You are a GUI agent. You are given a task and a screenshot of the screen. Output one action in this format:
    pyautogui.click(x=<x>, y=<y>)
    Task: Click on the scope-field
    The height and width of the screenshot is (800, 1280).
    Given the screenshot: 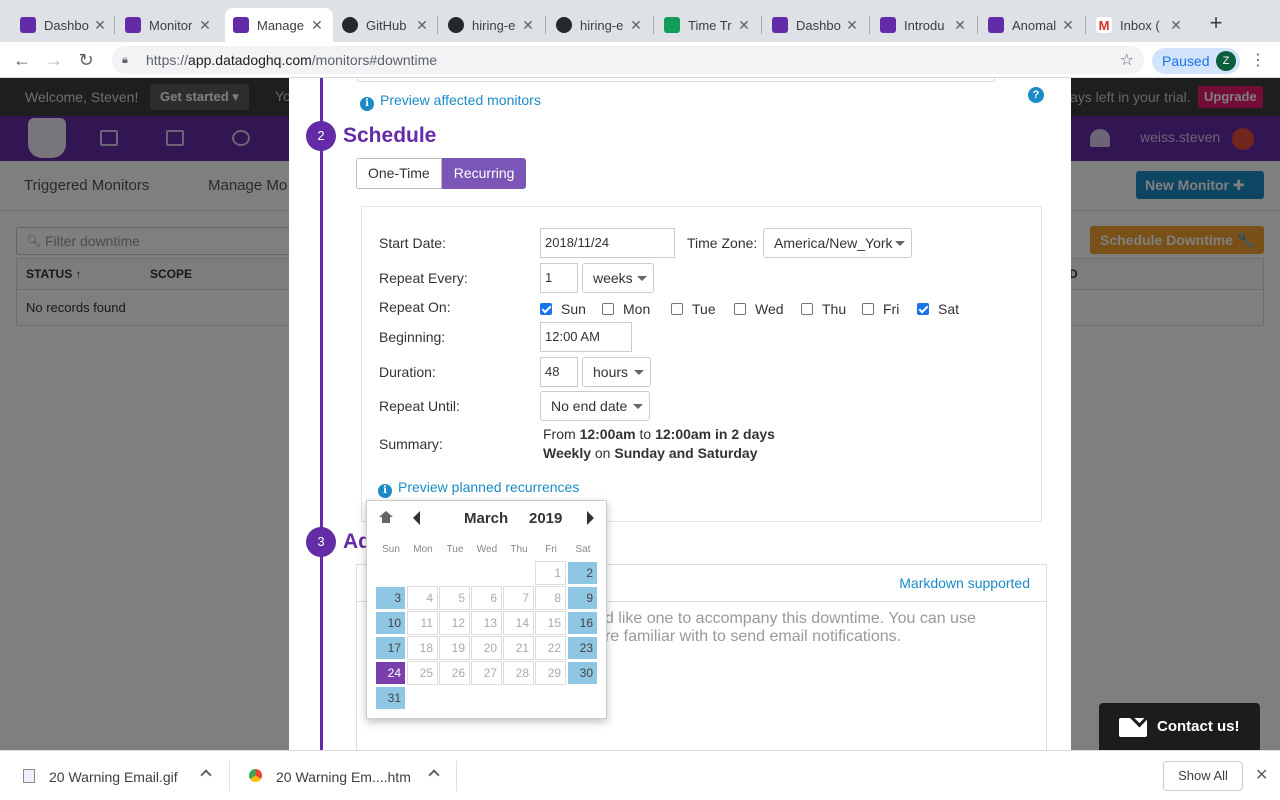 What is the action you would take?
    pyautogui.click(x=676, y=80)
    